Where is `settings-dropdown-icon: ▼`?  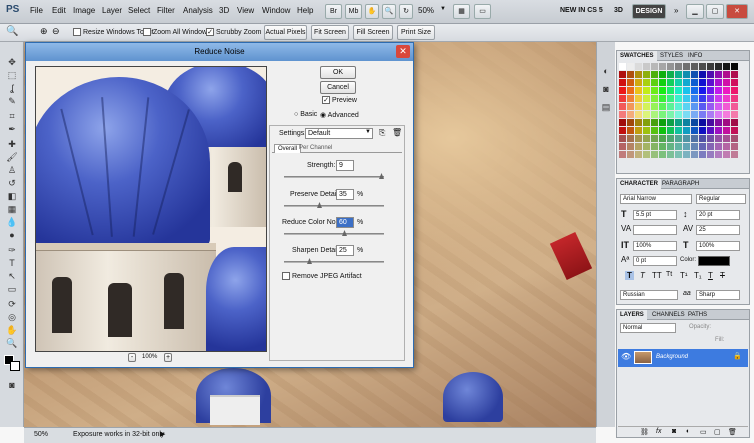
settings-dropdown-icon: ▼ is located at coordinates (368, 132).